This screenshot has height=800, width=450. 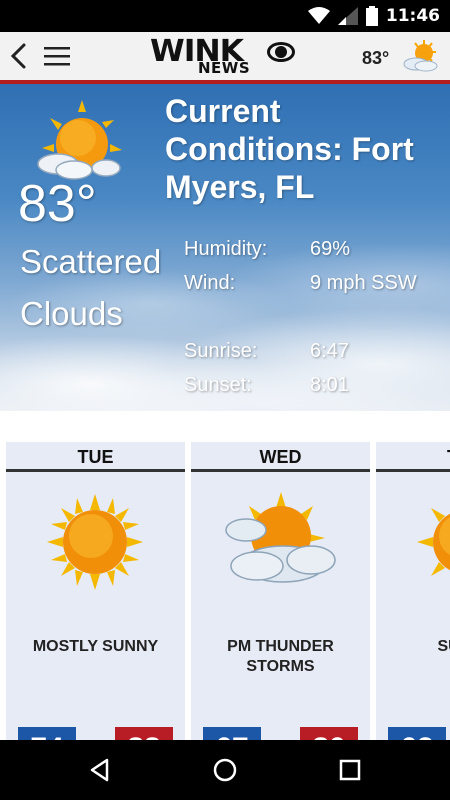 I want to click on wink-news-logo: WINK NEWS, so click(x=225, y=56).